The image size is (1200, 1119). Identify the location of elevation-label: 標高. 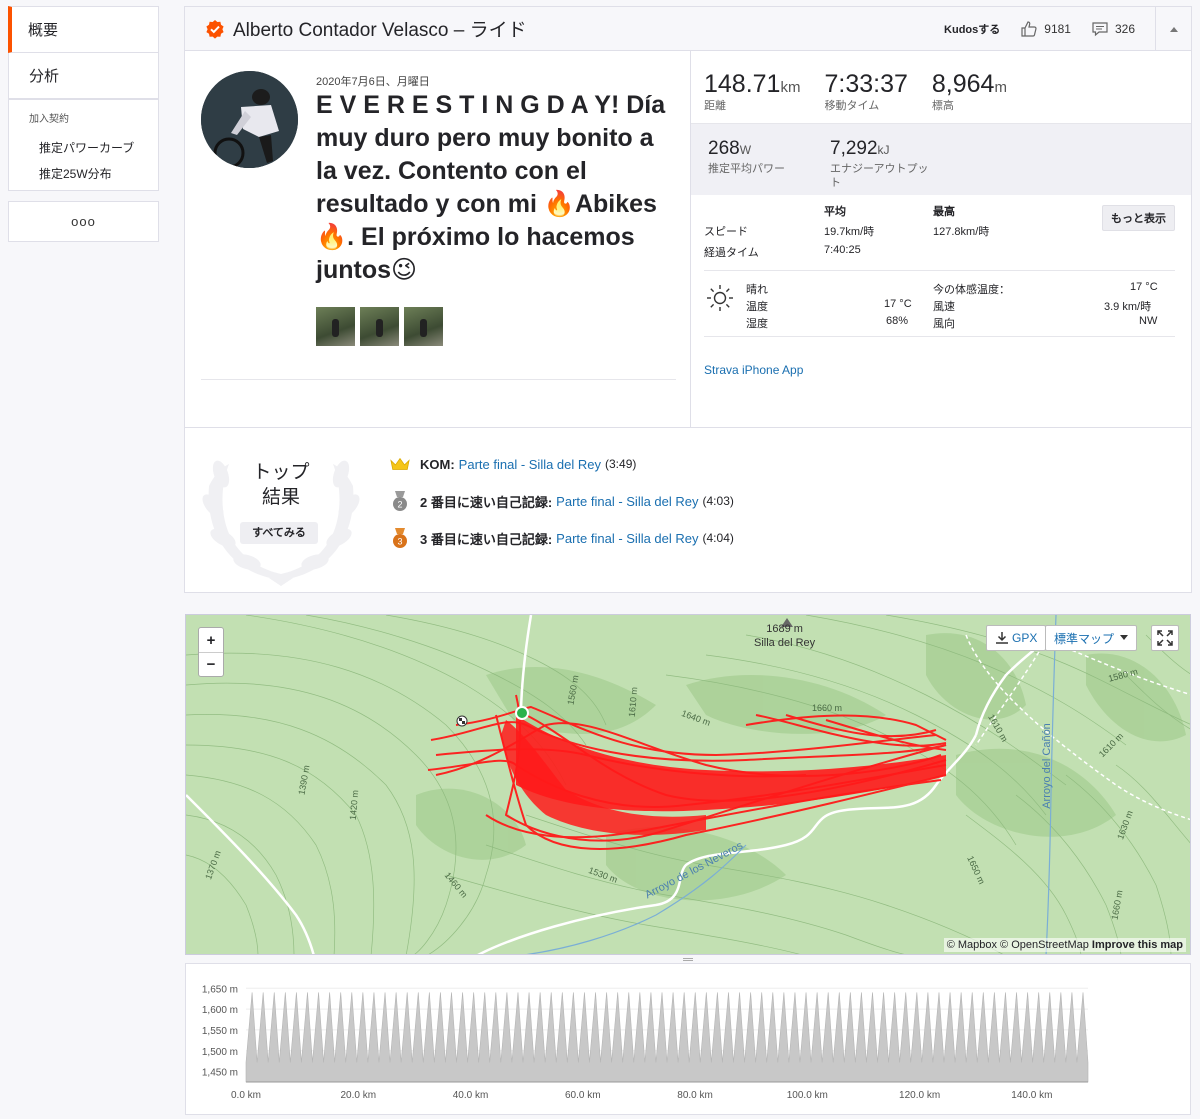
(942, 106).